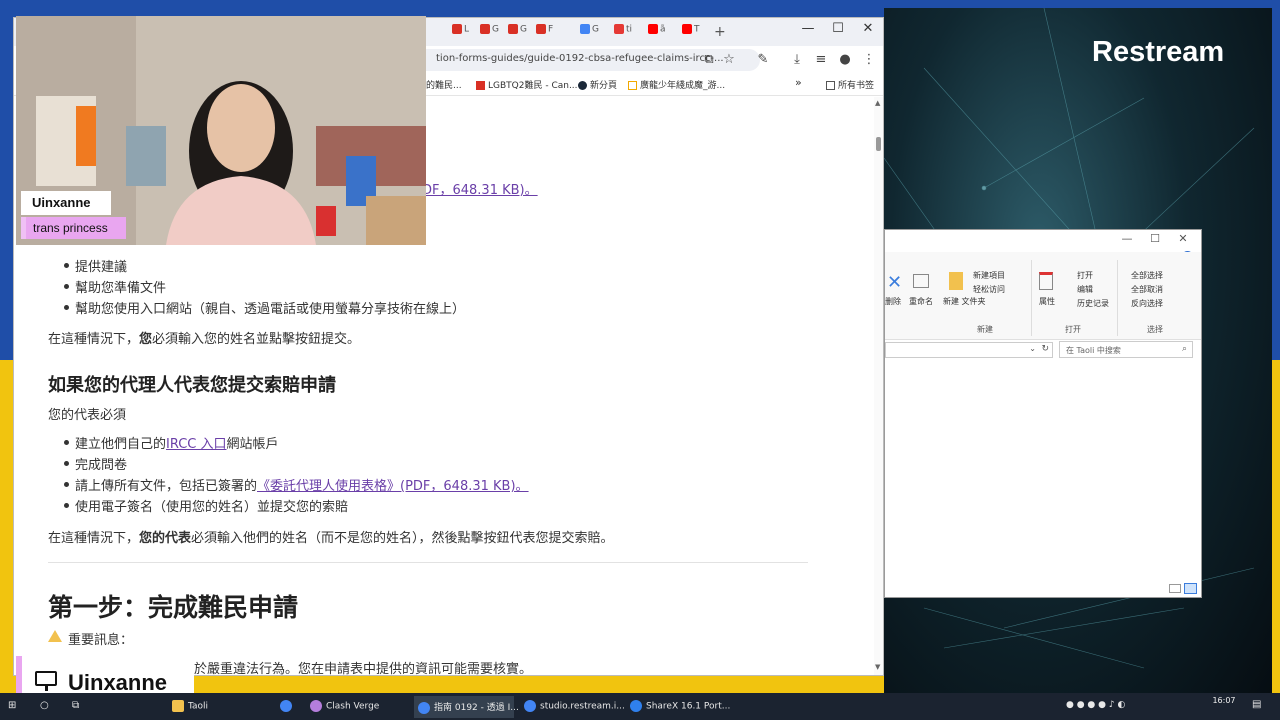  Describe the element at coordinates (729, 59) in the screenshot. I see `bookmark-star-icon: ☆` at that location.